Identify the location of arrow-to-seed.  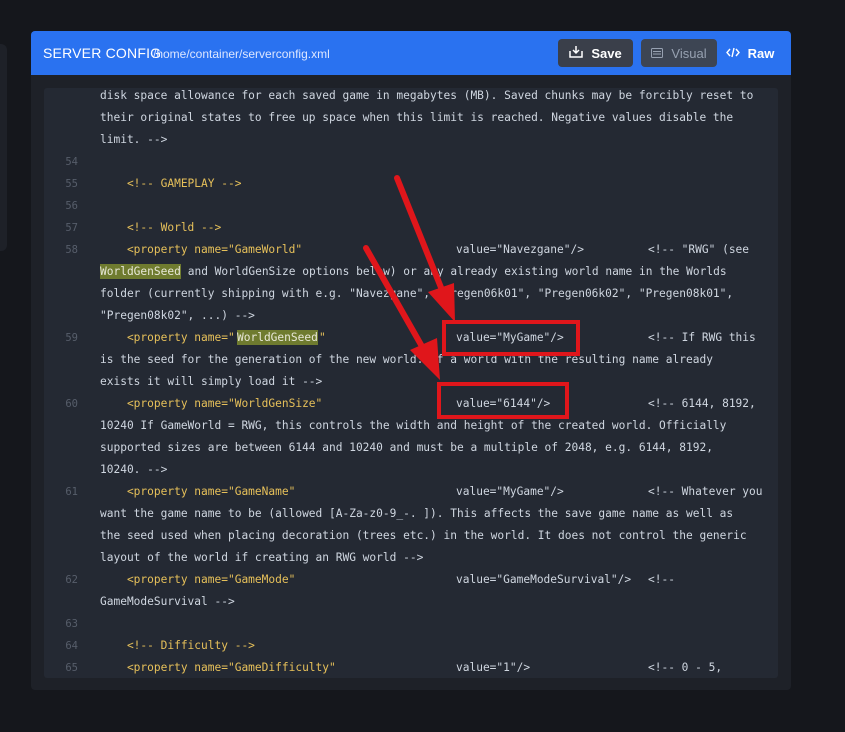
(424, 248).